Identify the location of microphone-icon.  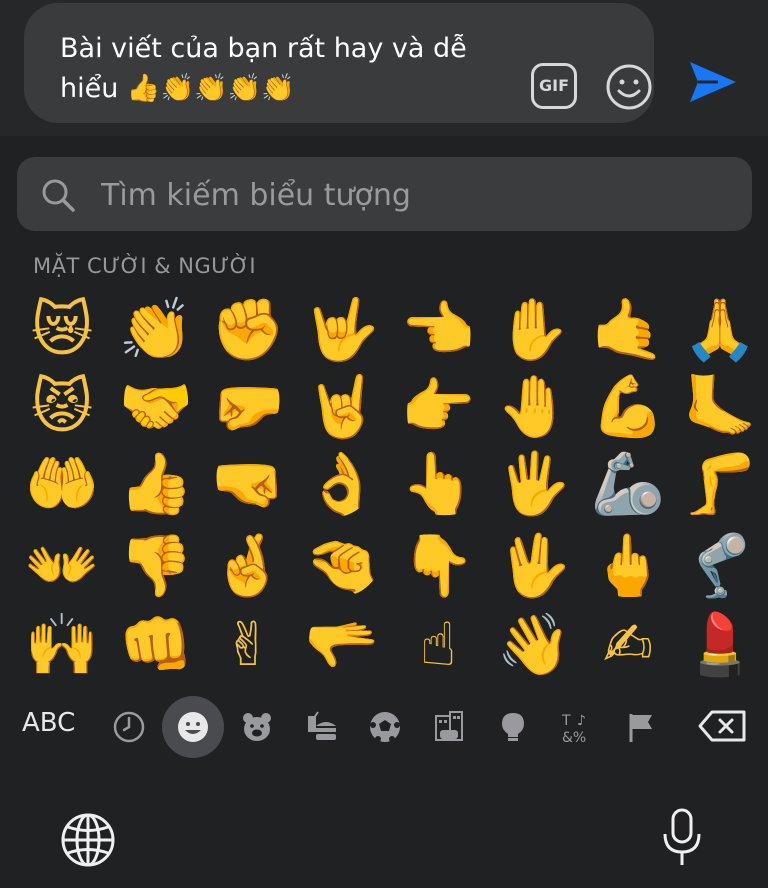
(682, 838).